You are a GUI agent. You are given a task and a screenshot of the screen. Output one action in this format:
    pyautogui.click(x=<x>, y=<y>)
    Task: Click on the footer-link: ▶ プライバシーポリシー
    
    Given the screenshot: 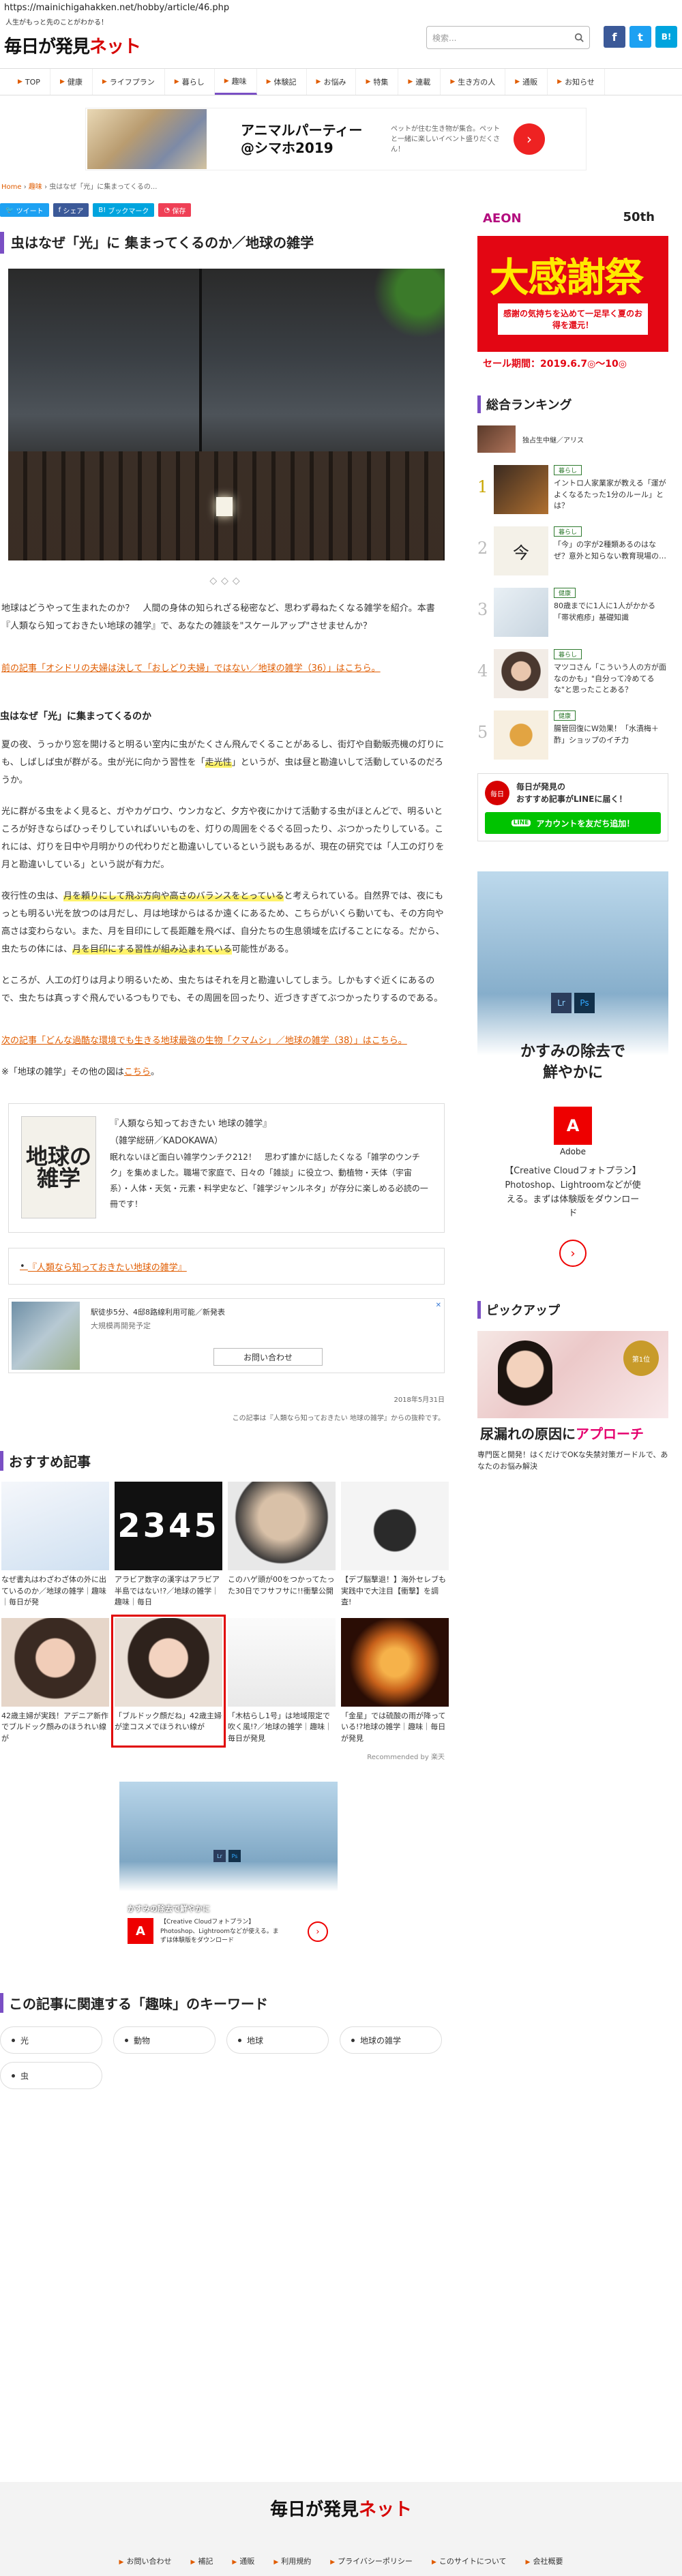 What is the action you would take?
    pyautogui.click(x=372, y=2561)
    